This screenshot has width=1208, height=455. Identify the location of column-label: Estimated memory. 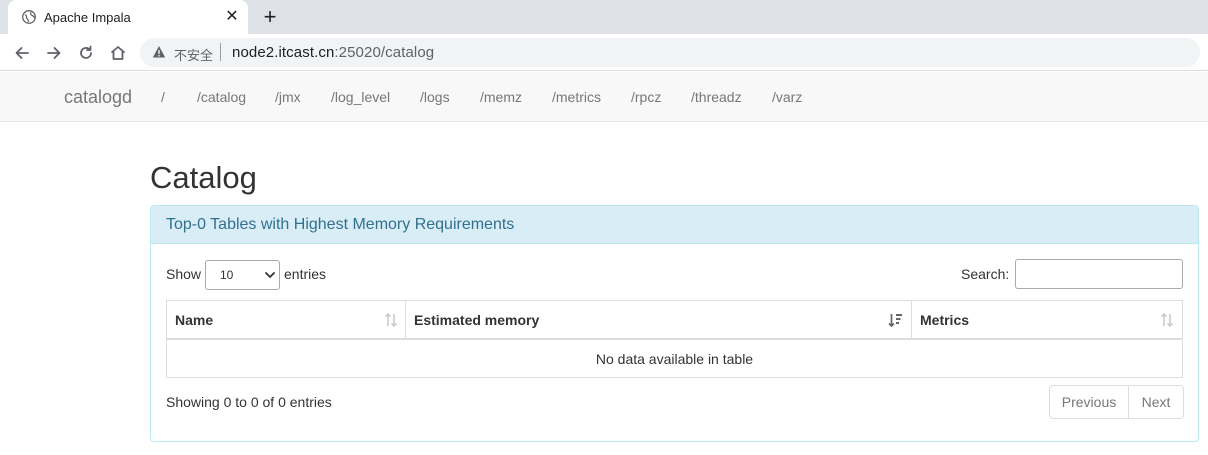
(477, 320).